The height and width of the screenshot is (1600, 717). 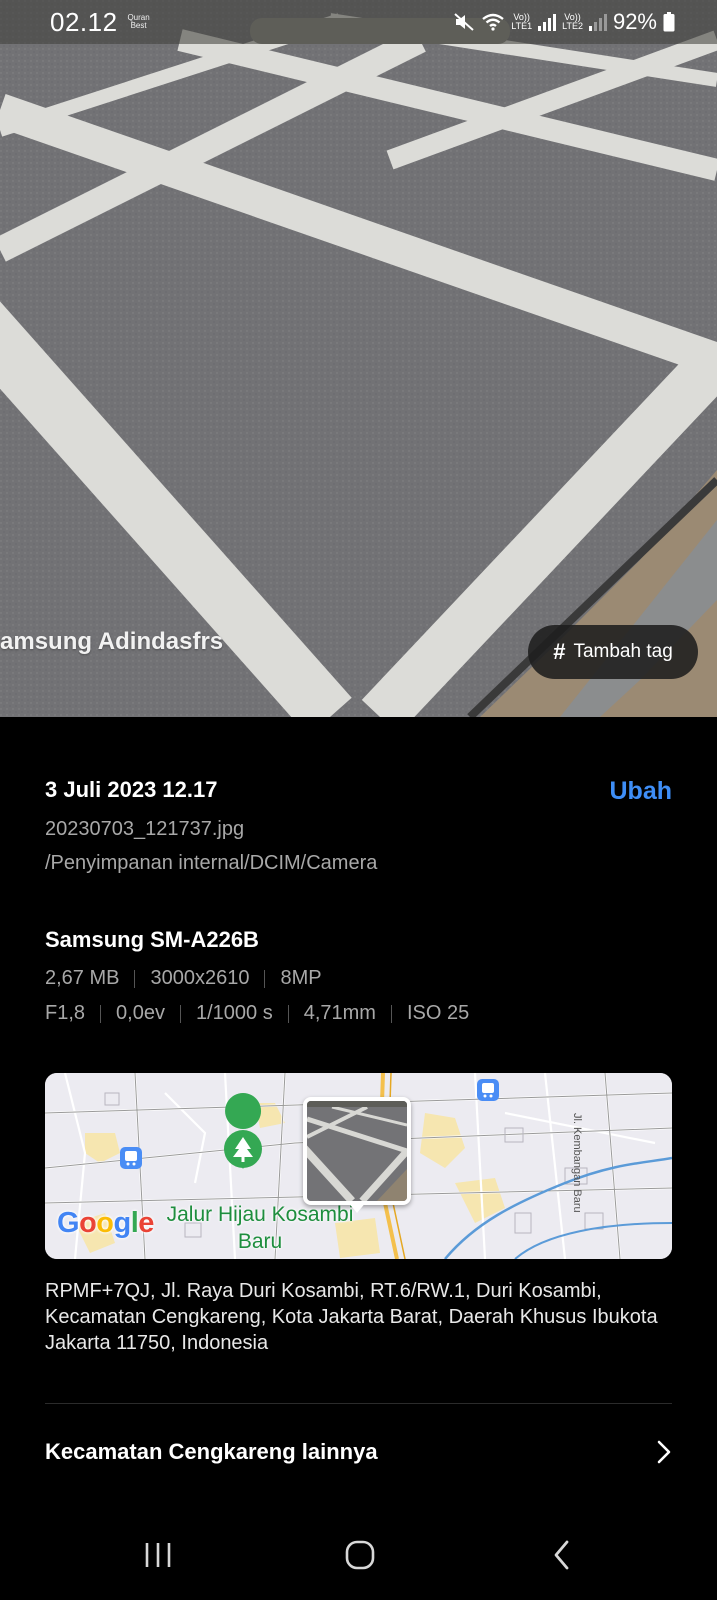 I want to click on file-specs: 2,67 MB 3000x2610 8MP, so click(x=183, y=978).